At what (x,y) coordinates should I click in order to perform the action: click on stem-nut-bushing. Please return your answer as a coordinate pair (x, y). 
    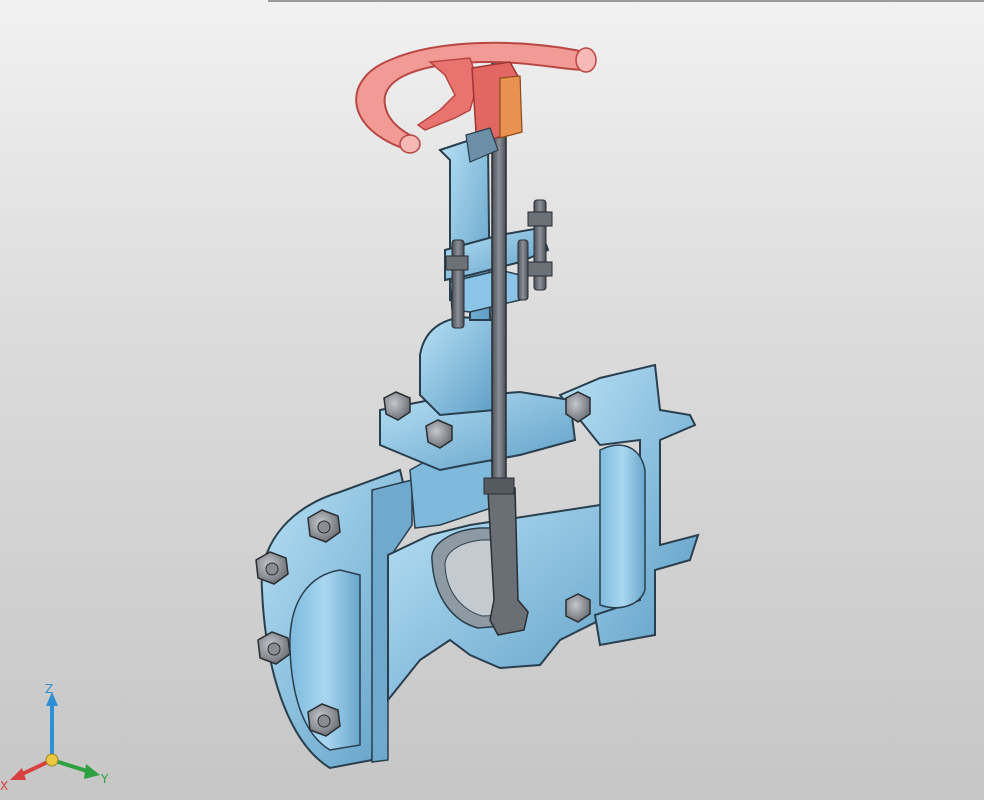
    Looking at the image, I should click on (511, 107).